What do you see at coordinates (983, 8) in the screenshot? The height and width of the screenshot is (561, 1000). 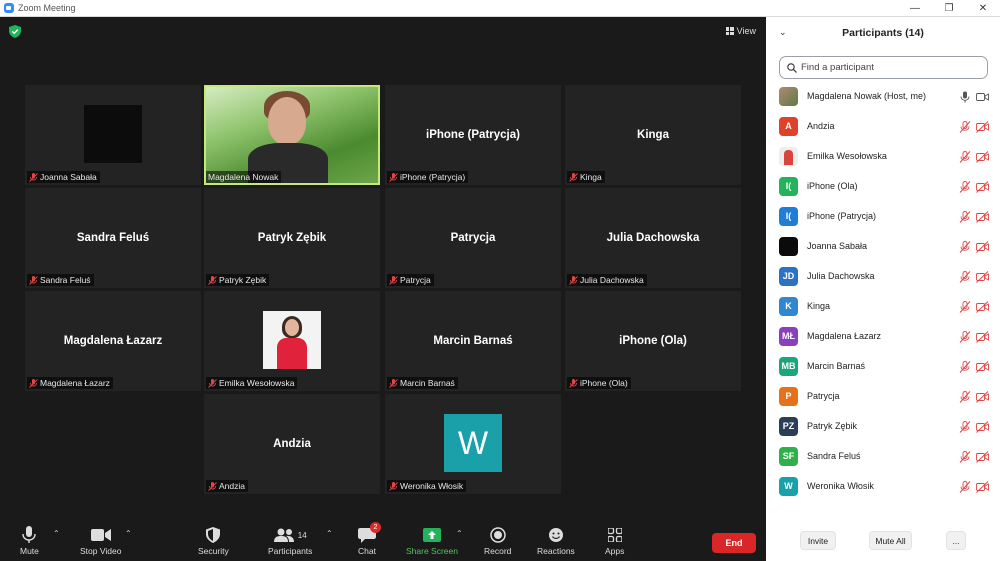 I see `close-button: ✕` at bounding box center [983, 8].